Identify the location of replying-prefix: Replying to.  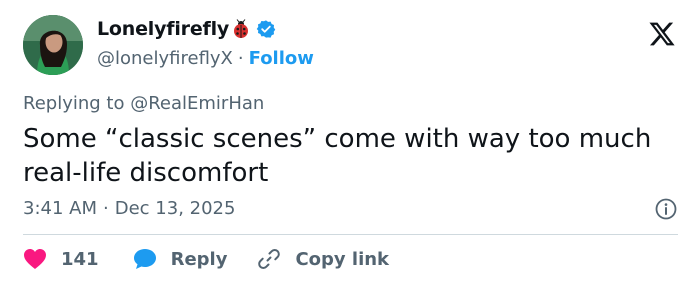
(74, 103).